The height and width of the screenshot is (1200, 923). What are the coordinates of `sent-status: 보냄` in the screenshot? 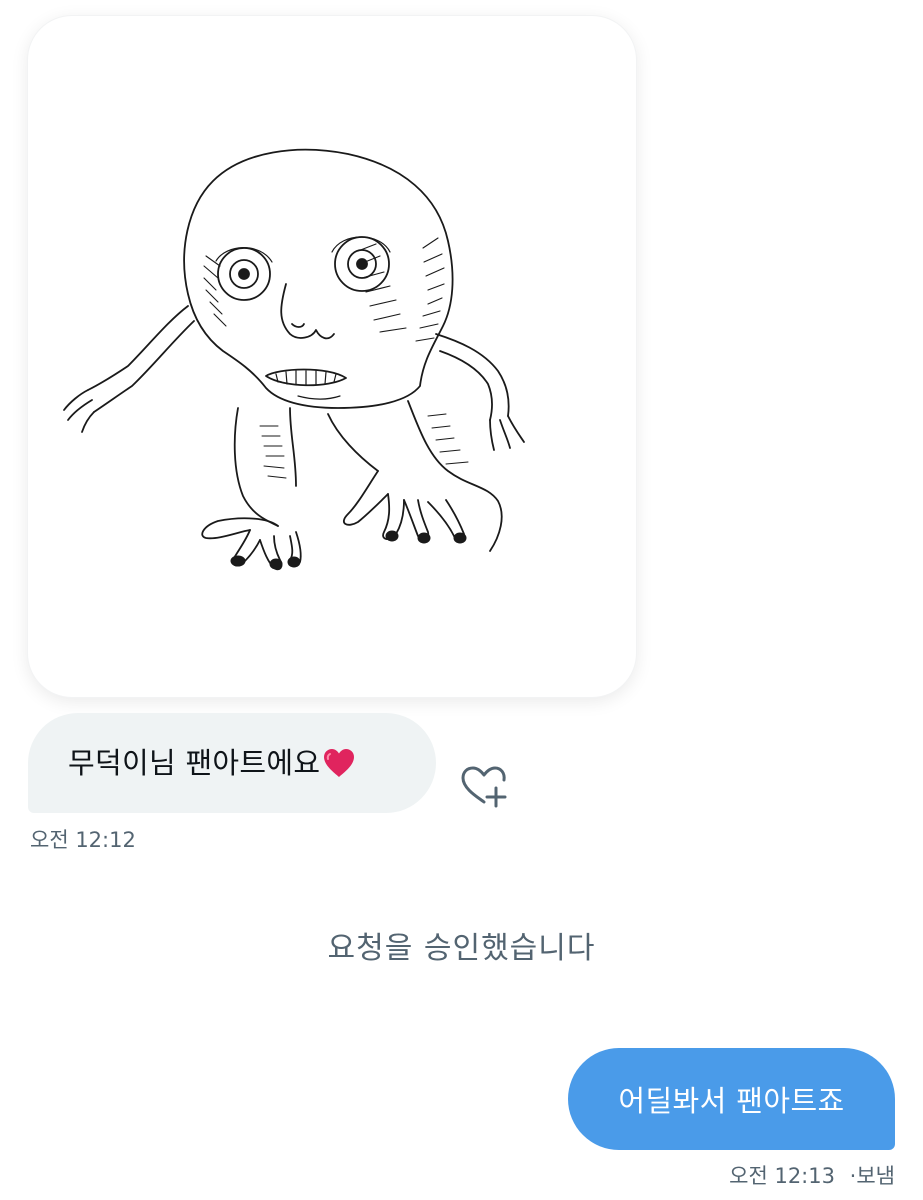 It's located at (875, 1176).